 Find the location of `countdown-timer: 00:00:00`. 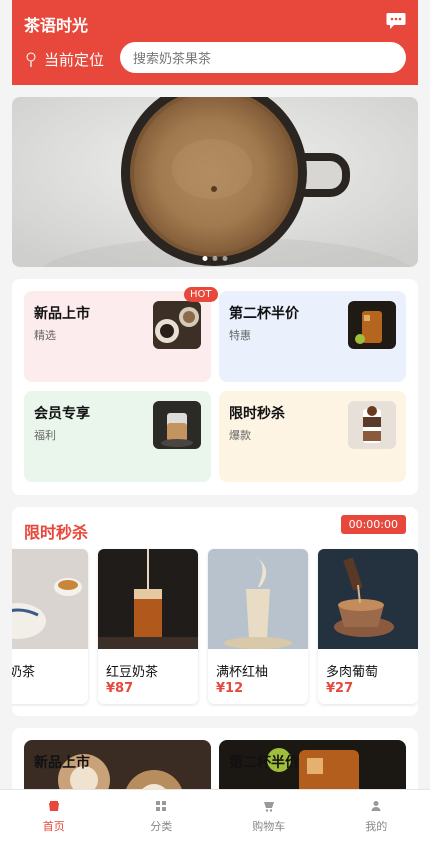

countdown-timer: 00:00:00 is located at coordinates (373, 524).